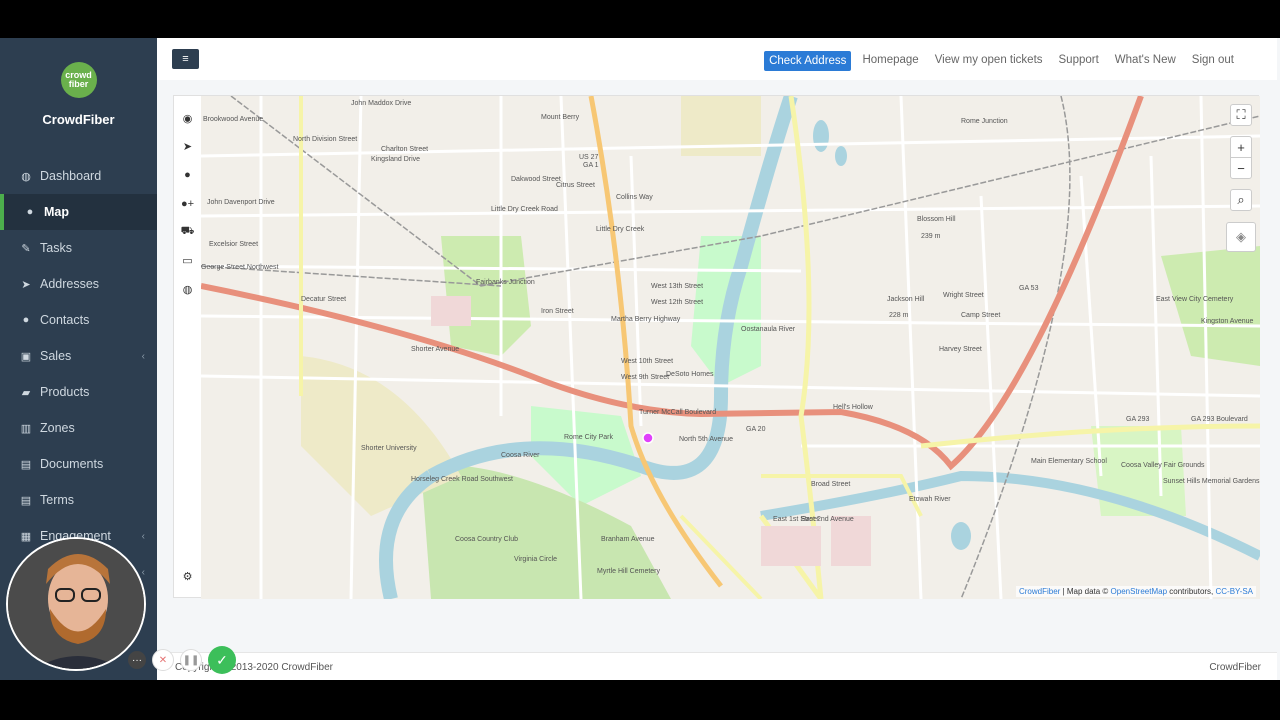  What do you see at coordinates (187, 204) in the screenshot?
I see `add-user-icon: ●+` at bounding box center [187, 204].